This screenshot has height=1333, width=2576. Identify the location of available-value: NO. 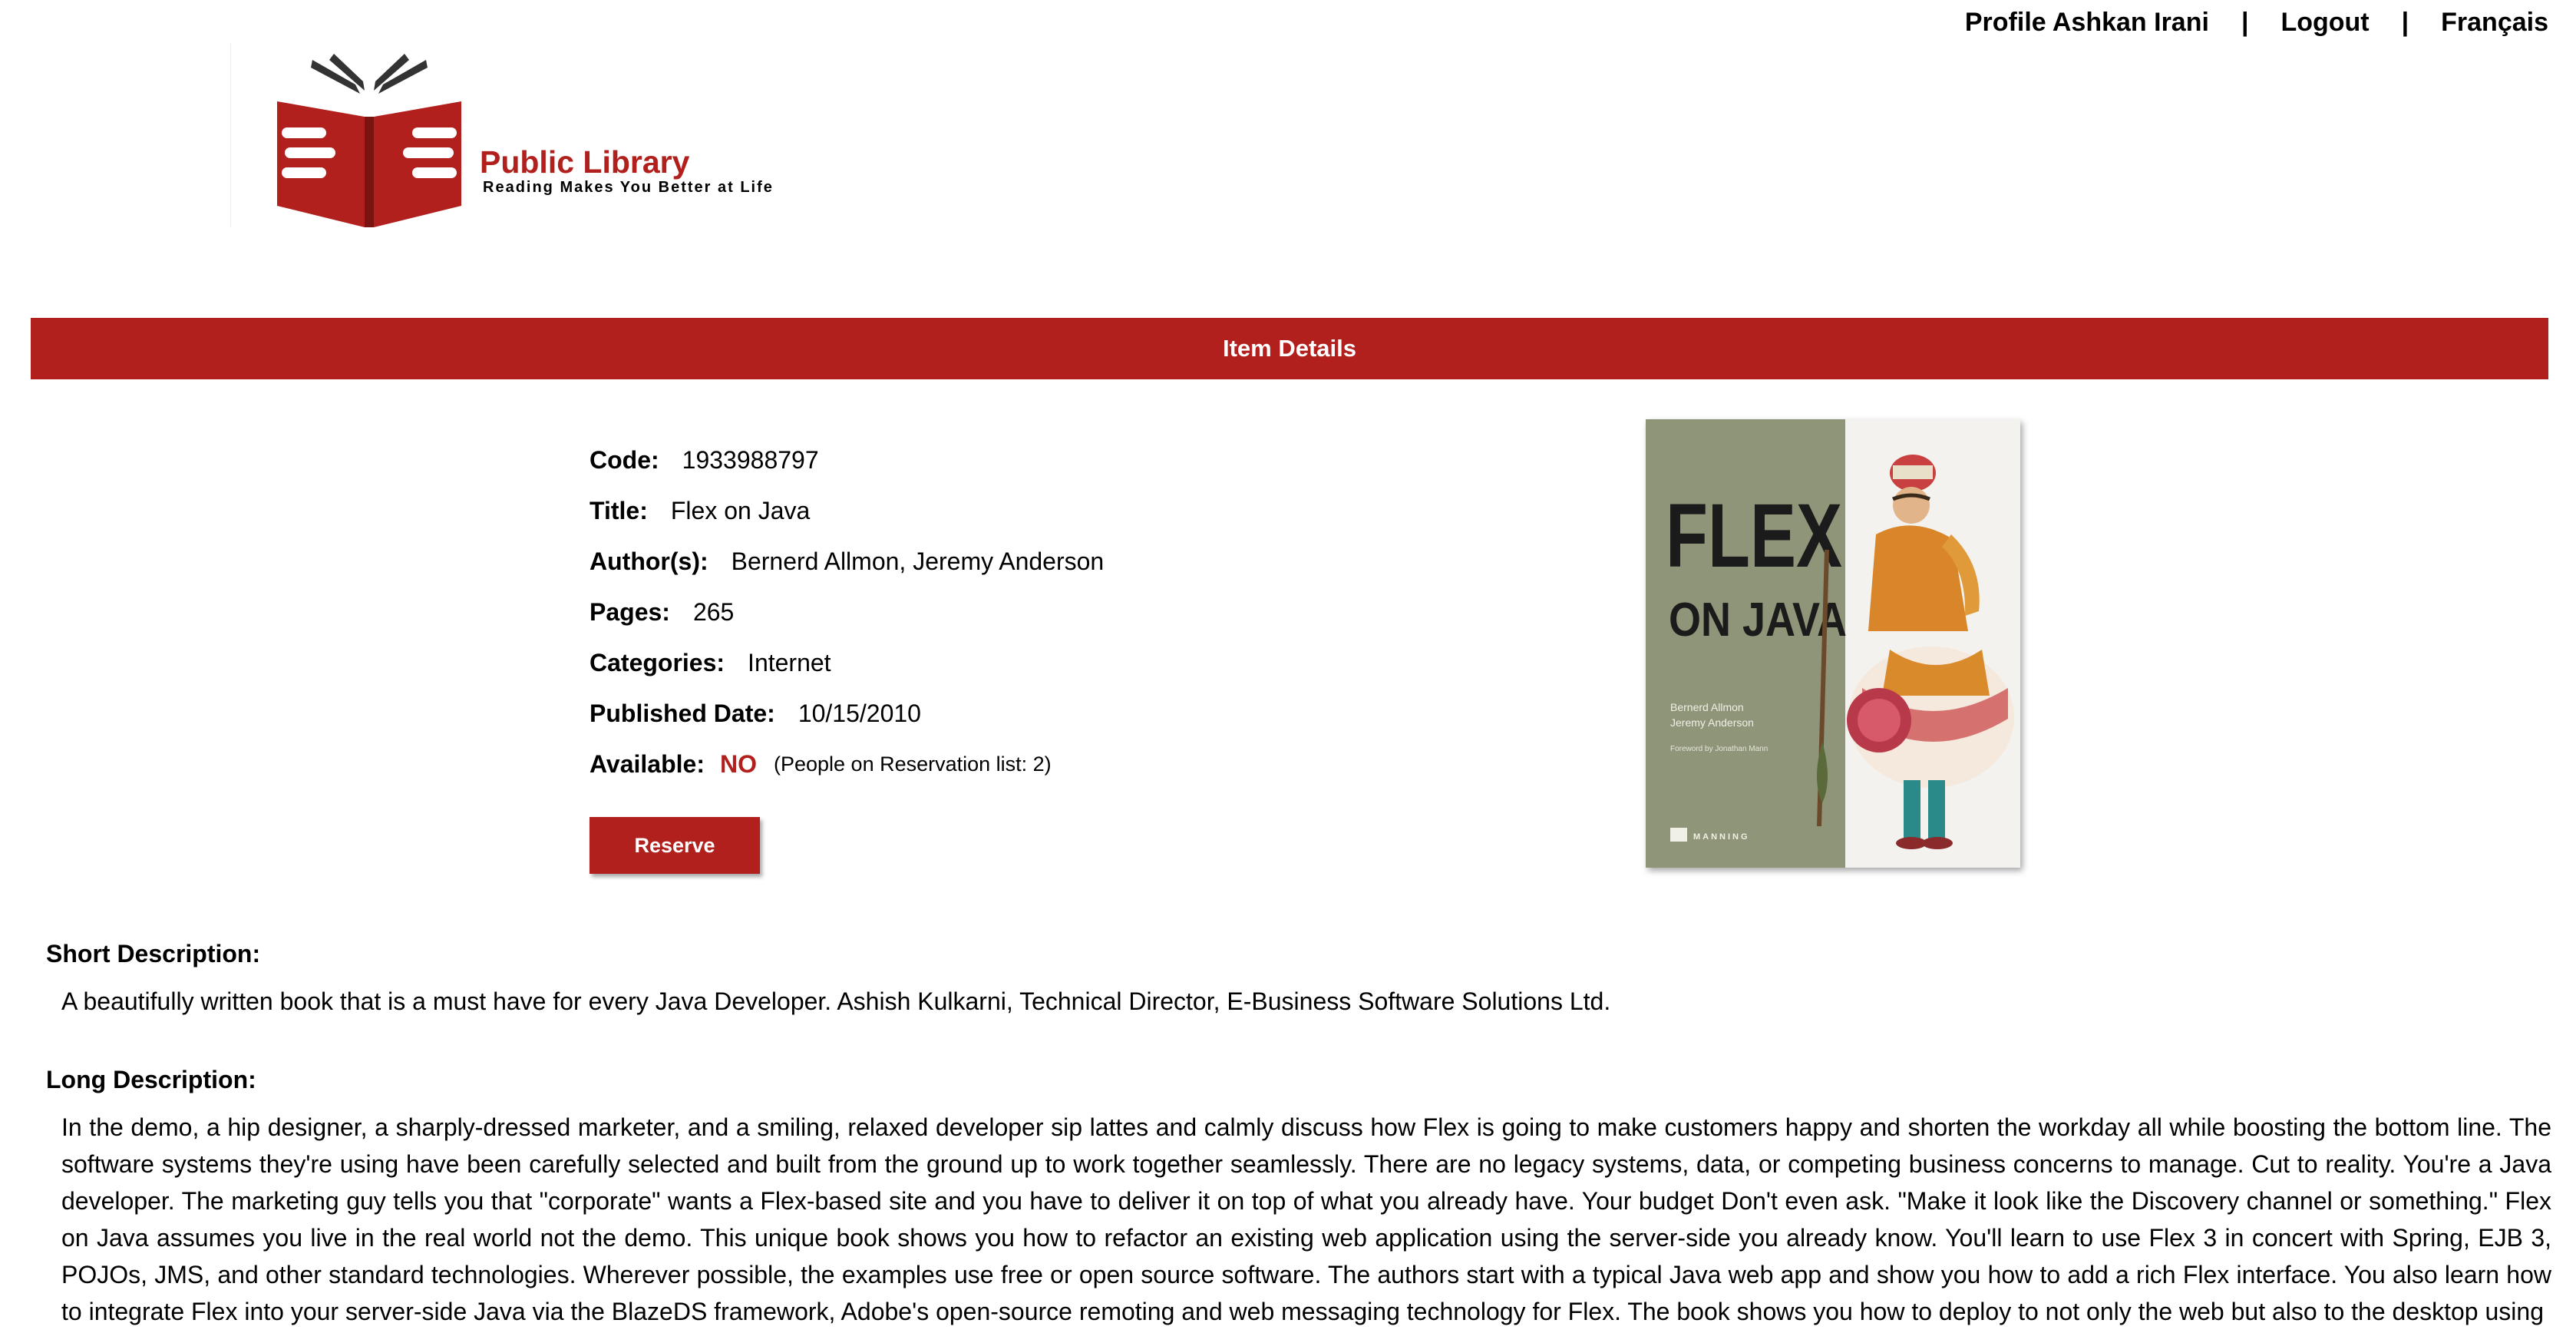
(738, 764).